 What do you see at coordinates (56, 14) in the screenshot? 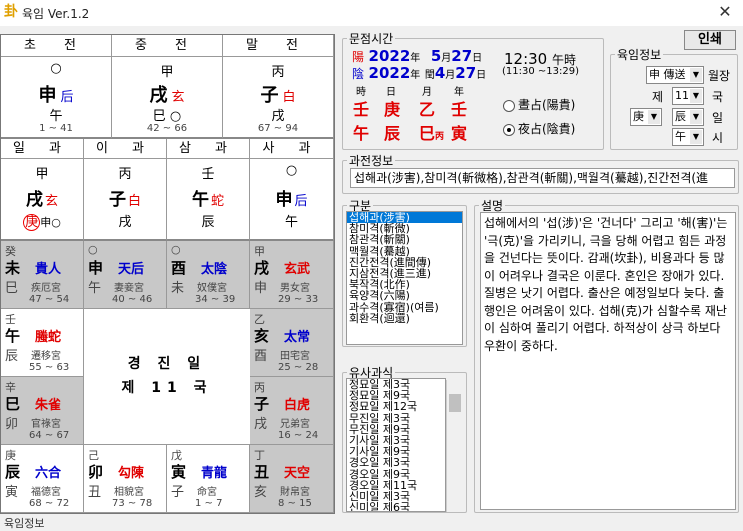
I see `window-title: 육임 Ver.1.2` at bounding box center [56, 14].